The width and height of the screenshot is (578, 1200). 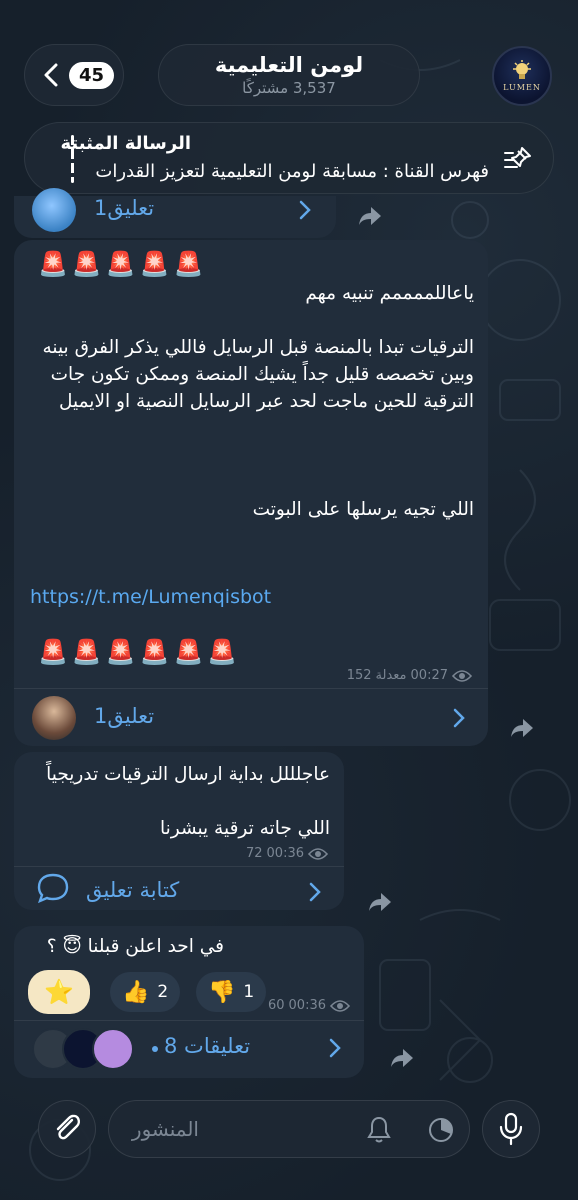 What do you see at coordinates (379, 1130) in the screenshot?
I see `bell-icon` at bounding box center [379, 1130].